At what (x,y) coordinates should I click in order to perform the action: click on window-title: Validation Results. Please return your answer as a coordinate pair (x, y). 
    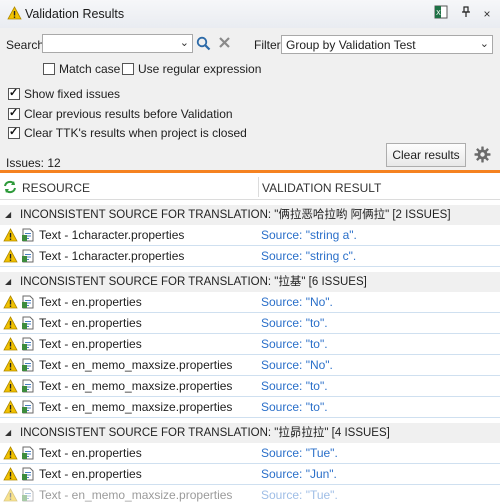
    Looking at the image, I should click on (75, 14).